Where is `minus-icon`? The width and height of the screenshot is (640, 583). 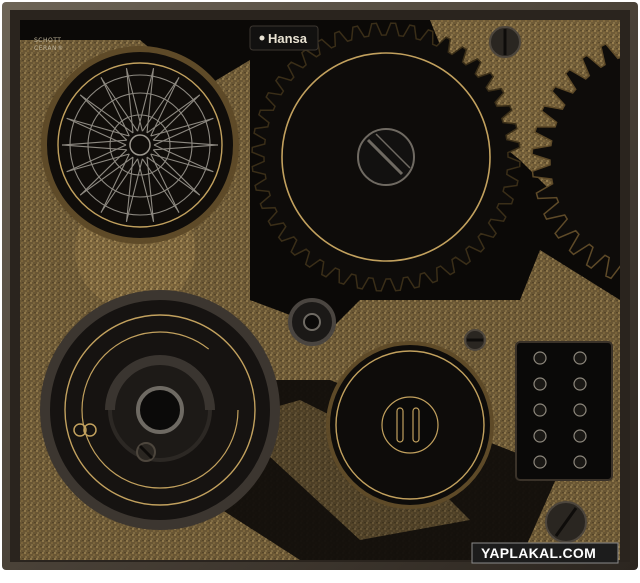
minus-icon is located at coordinates (540, 436).